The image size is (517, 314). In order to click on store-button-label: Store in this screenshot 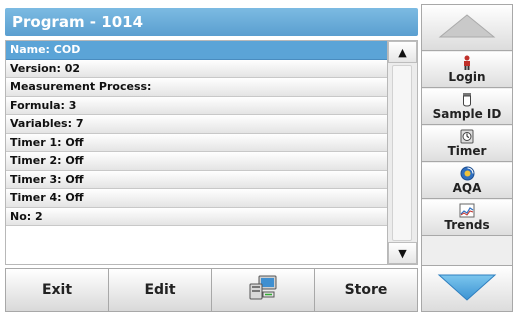, I will do `click(366, 290)`.